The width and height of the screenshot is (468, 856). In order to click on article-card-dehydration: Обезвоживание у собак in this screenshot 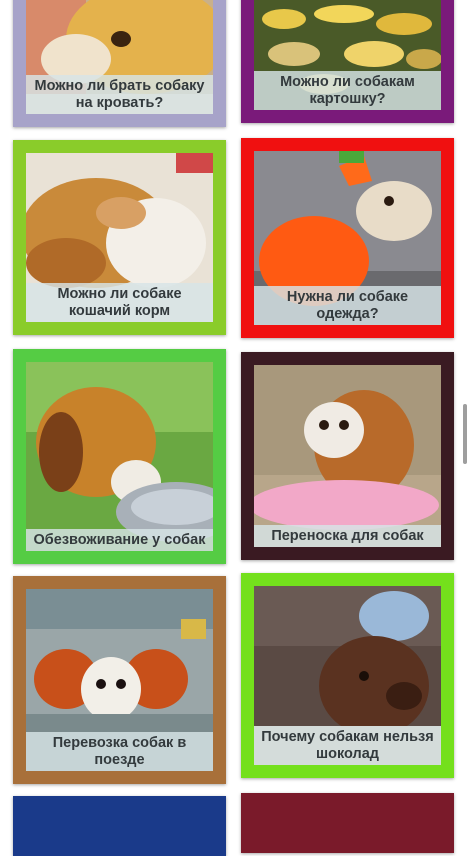, I will do `click(119, 456)`.